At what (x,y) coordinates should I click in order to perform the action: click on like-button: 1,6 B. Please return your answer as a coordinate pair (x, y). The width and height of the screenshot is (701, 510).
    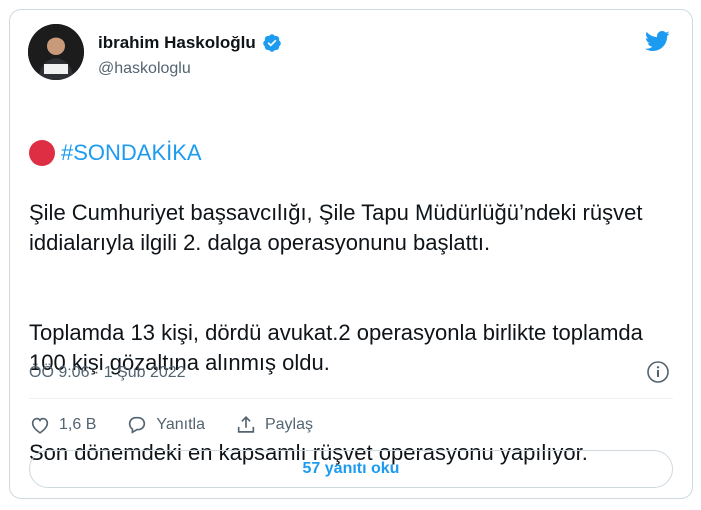
    Looking at the image, I should click on (62, 425).